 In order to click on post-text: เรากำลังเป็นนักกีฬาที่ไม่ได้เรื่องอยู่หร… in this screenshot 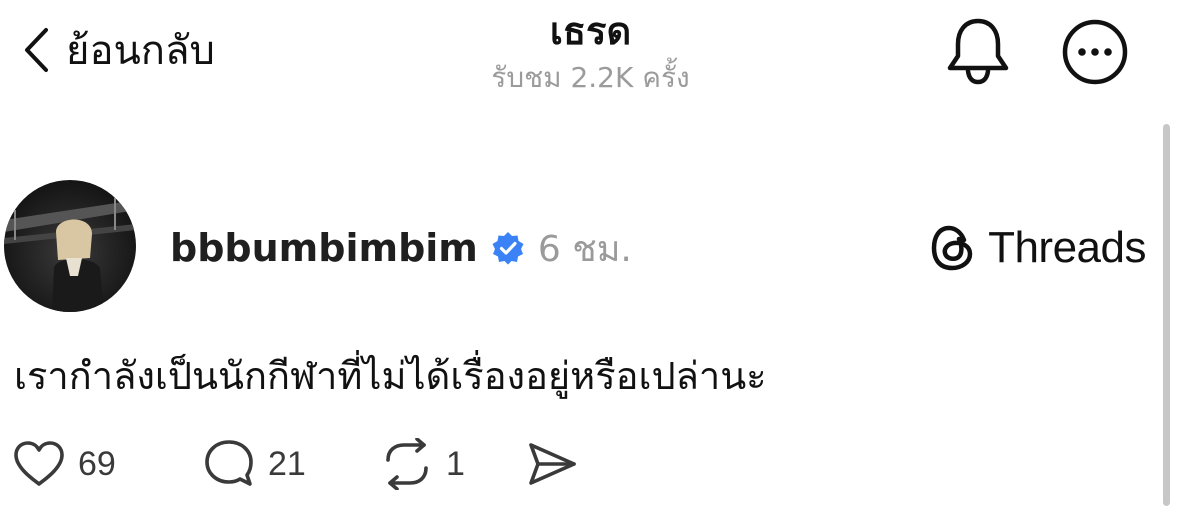, I will do `click(390, 376)`.